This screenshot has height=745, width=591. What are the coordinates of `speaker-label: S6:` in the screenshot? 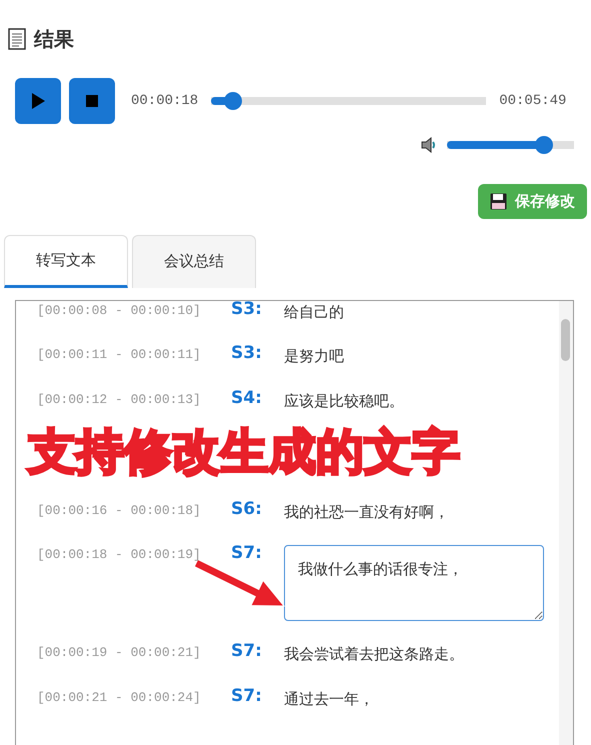 It's located at (247, 509).